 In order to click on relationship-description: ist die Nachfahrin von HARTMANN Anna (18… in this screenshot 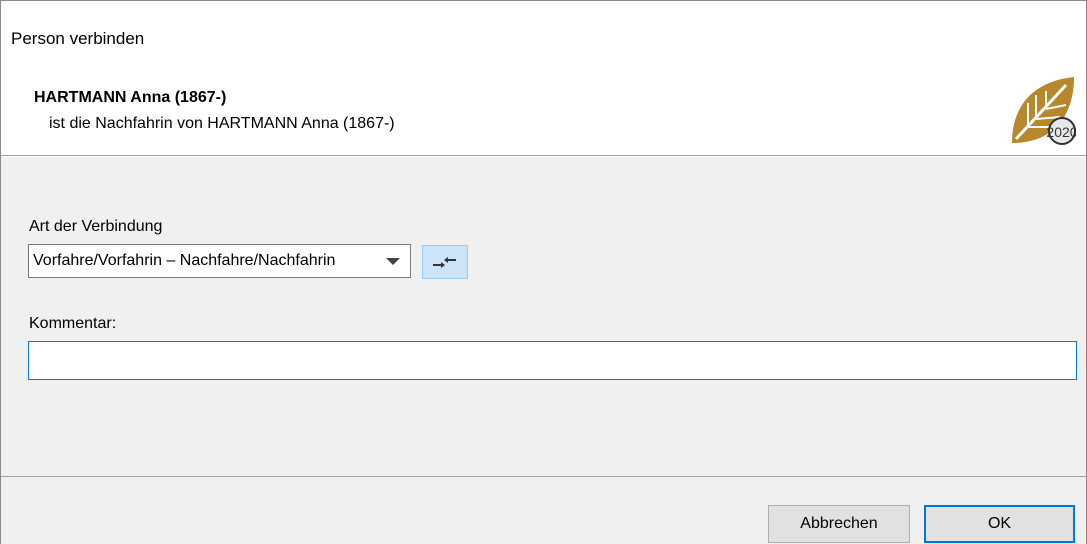, I will do `click(222, 123)`.